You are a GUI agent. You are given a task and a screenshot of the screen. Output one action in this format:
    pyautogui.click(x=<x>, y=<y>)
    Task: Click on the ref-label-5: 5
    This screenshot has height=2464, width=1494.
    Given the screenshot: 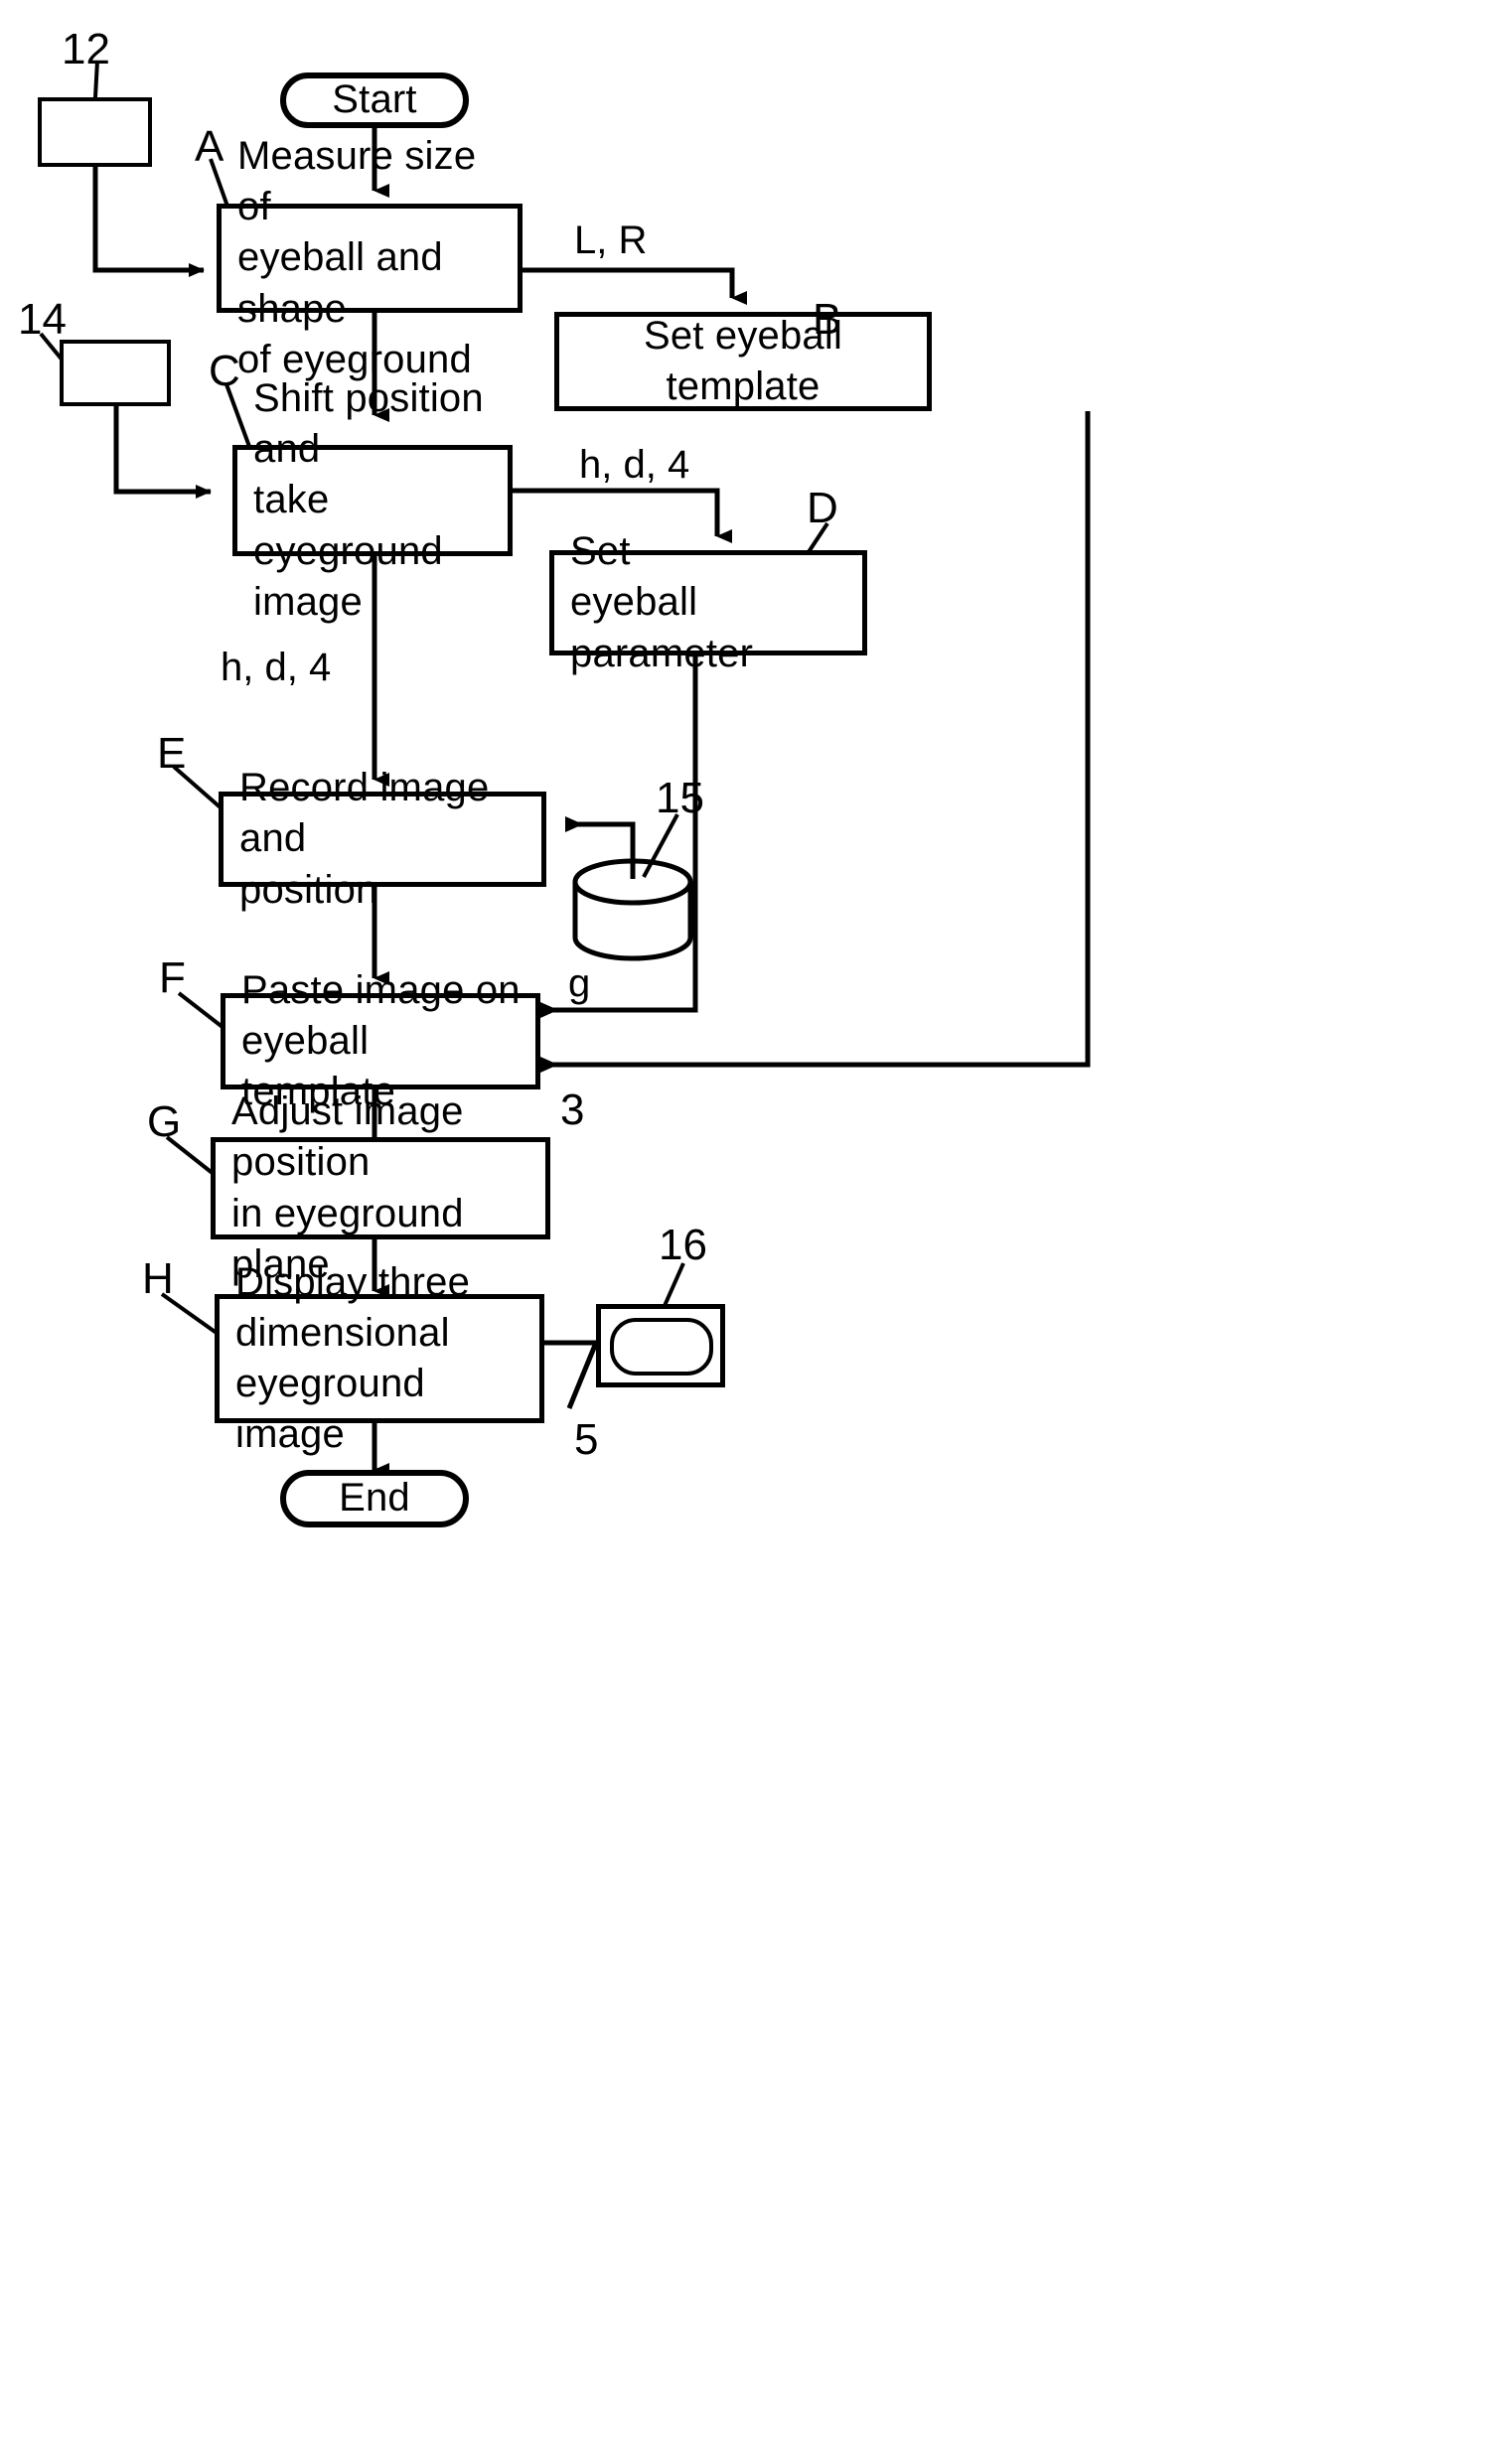 What is the action you would take?
    pyautogui.click(x=587, y=1439)
    